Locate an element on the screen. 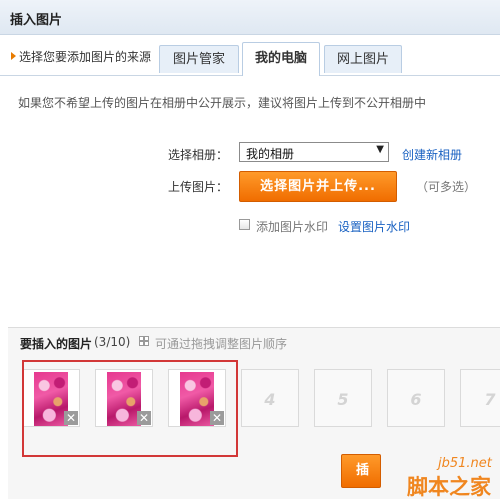 This screenshot has height=501, width=500. slot-number: 6 is located at coordinates (416, 399).